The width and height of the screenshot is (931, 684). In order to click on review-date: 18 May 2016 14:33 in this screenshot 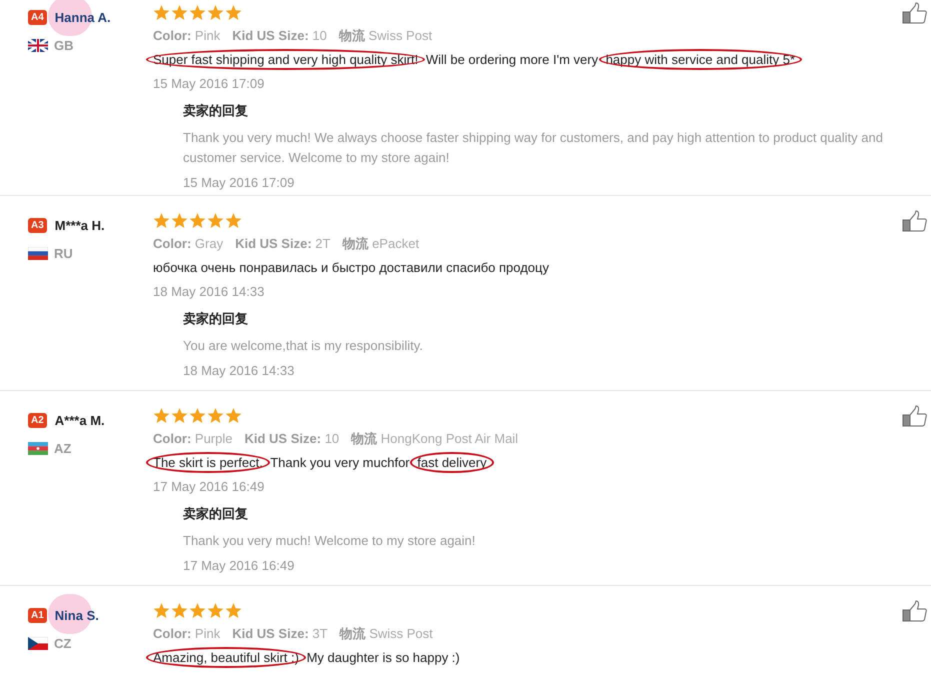, I will do `click(209, 292)`.